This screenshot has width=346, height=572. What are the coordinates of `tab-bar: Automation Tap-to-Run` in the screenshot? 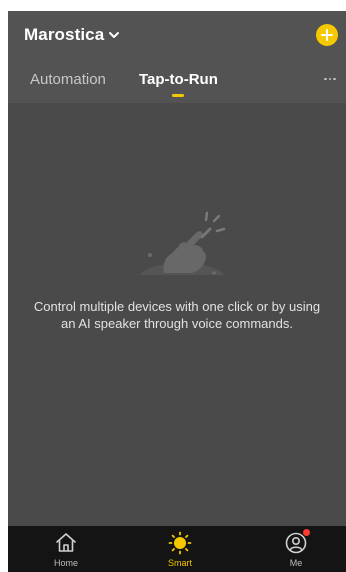 It's located at (177, 87).